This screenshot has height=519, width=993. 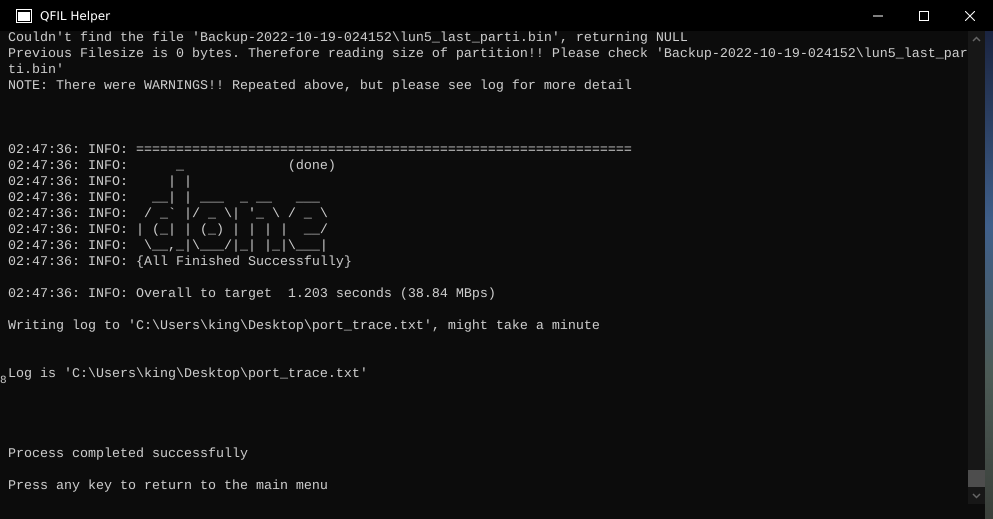 I want to click on console-line: NOTE: There were WARNINGS!! Repeated above, but please see log for more detail, so click(x=320, y=86).